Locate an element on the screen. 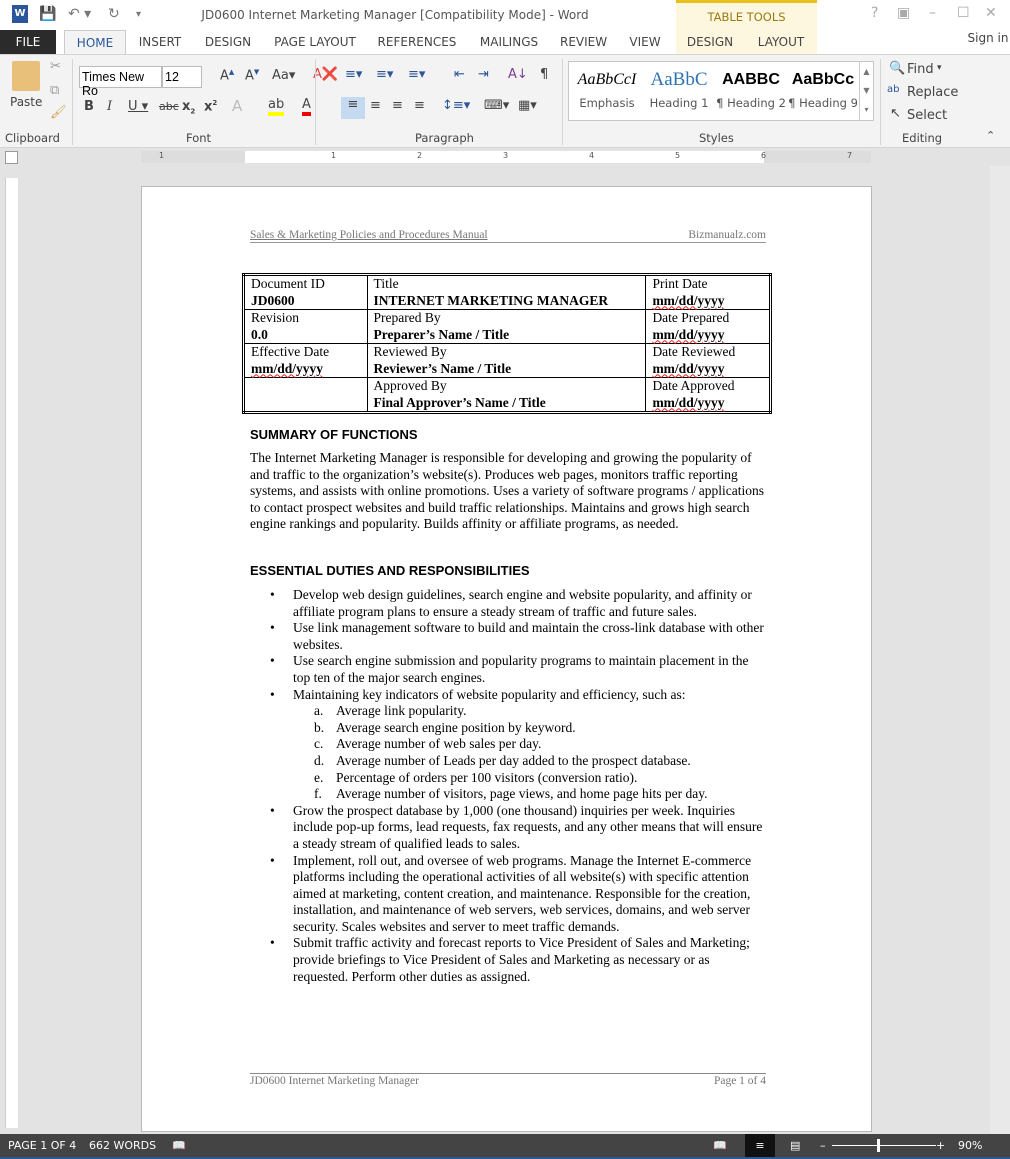  line-spacing-icon: ↕≡▾ is located at coordinates (456, 105).